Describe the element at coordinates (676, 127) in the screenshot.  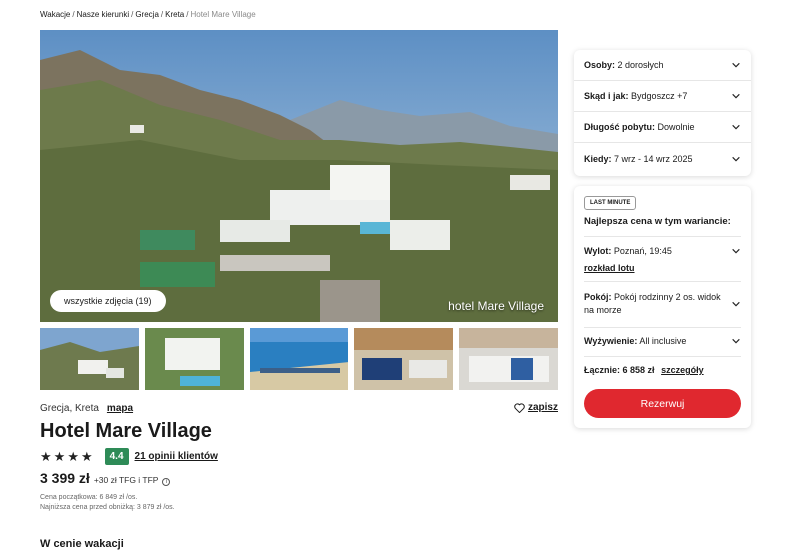
I see `field-duration-value: Dowolnie` at that location.